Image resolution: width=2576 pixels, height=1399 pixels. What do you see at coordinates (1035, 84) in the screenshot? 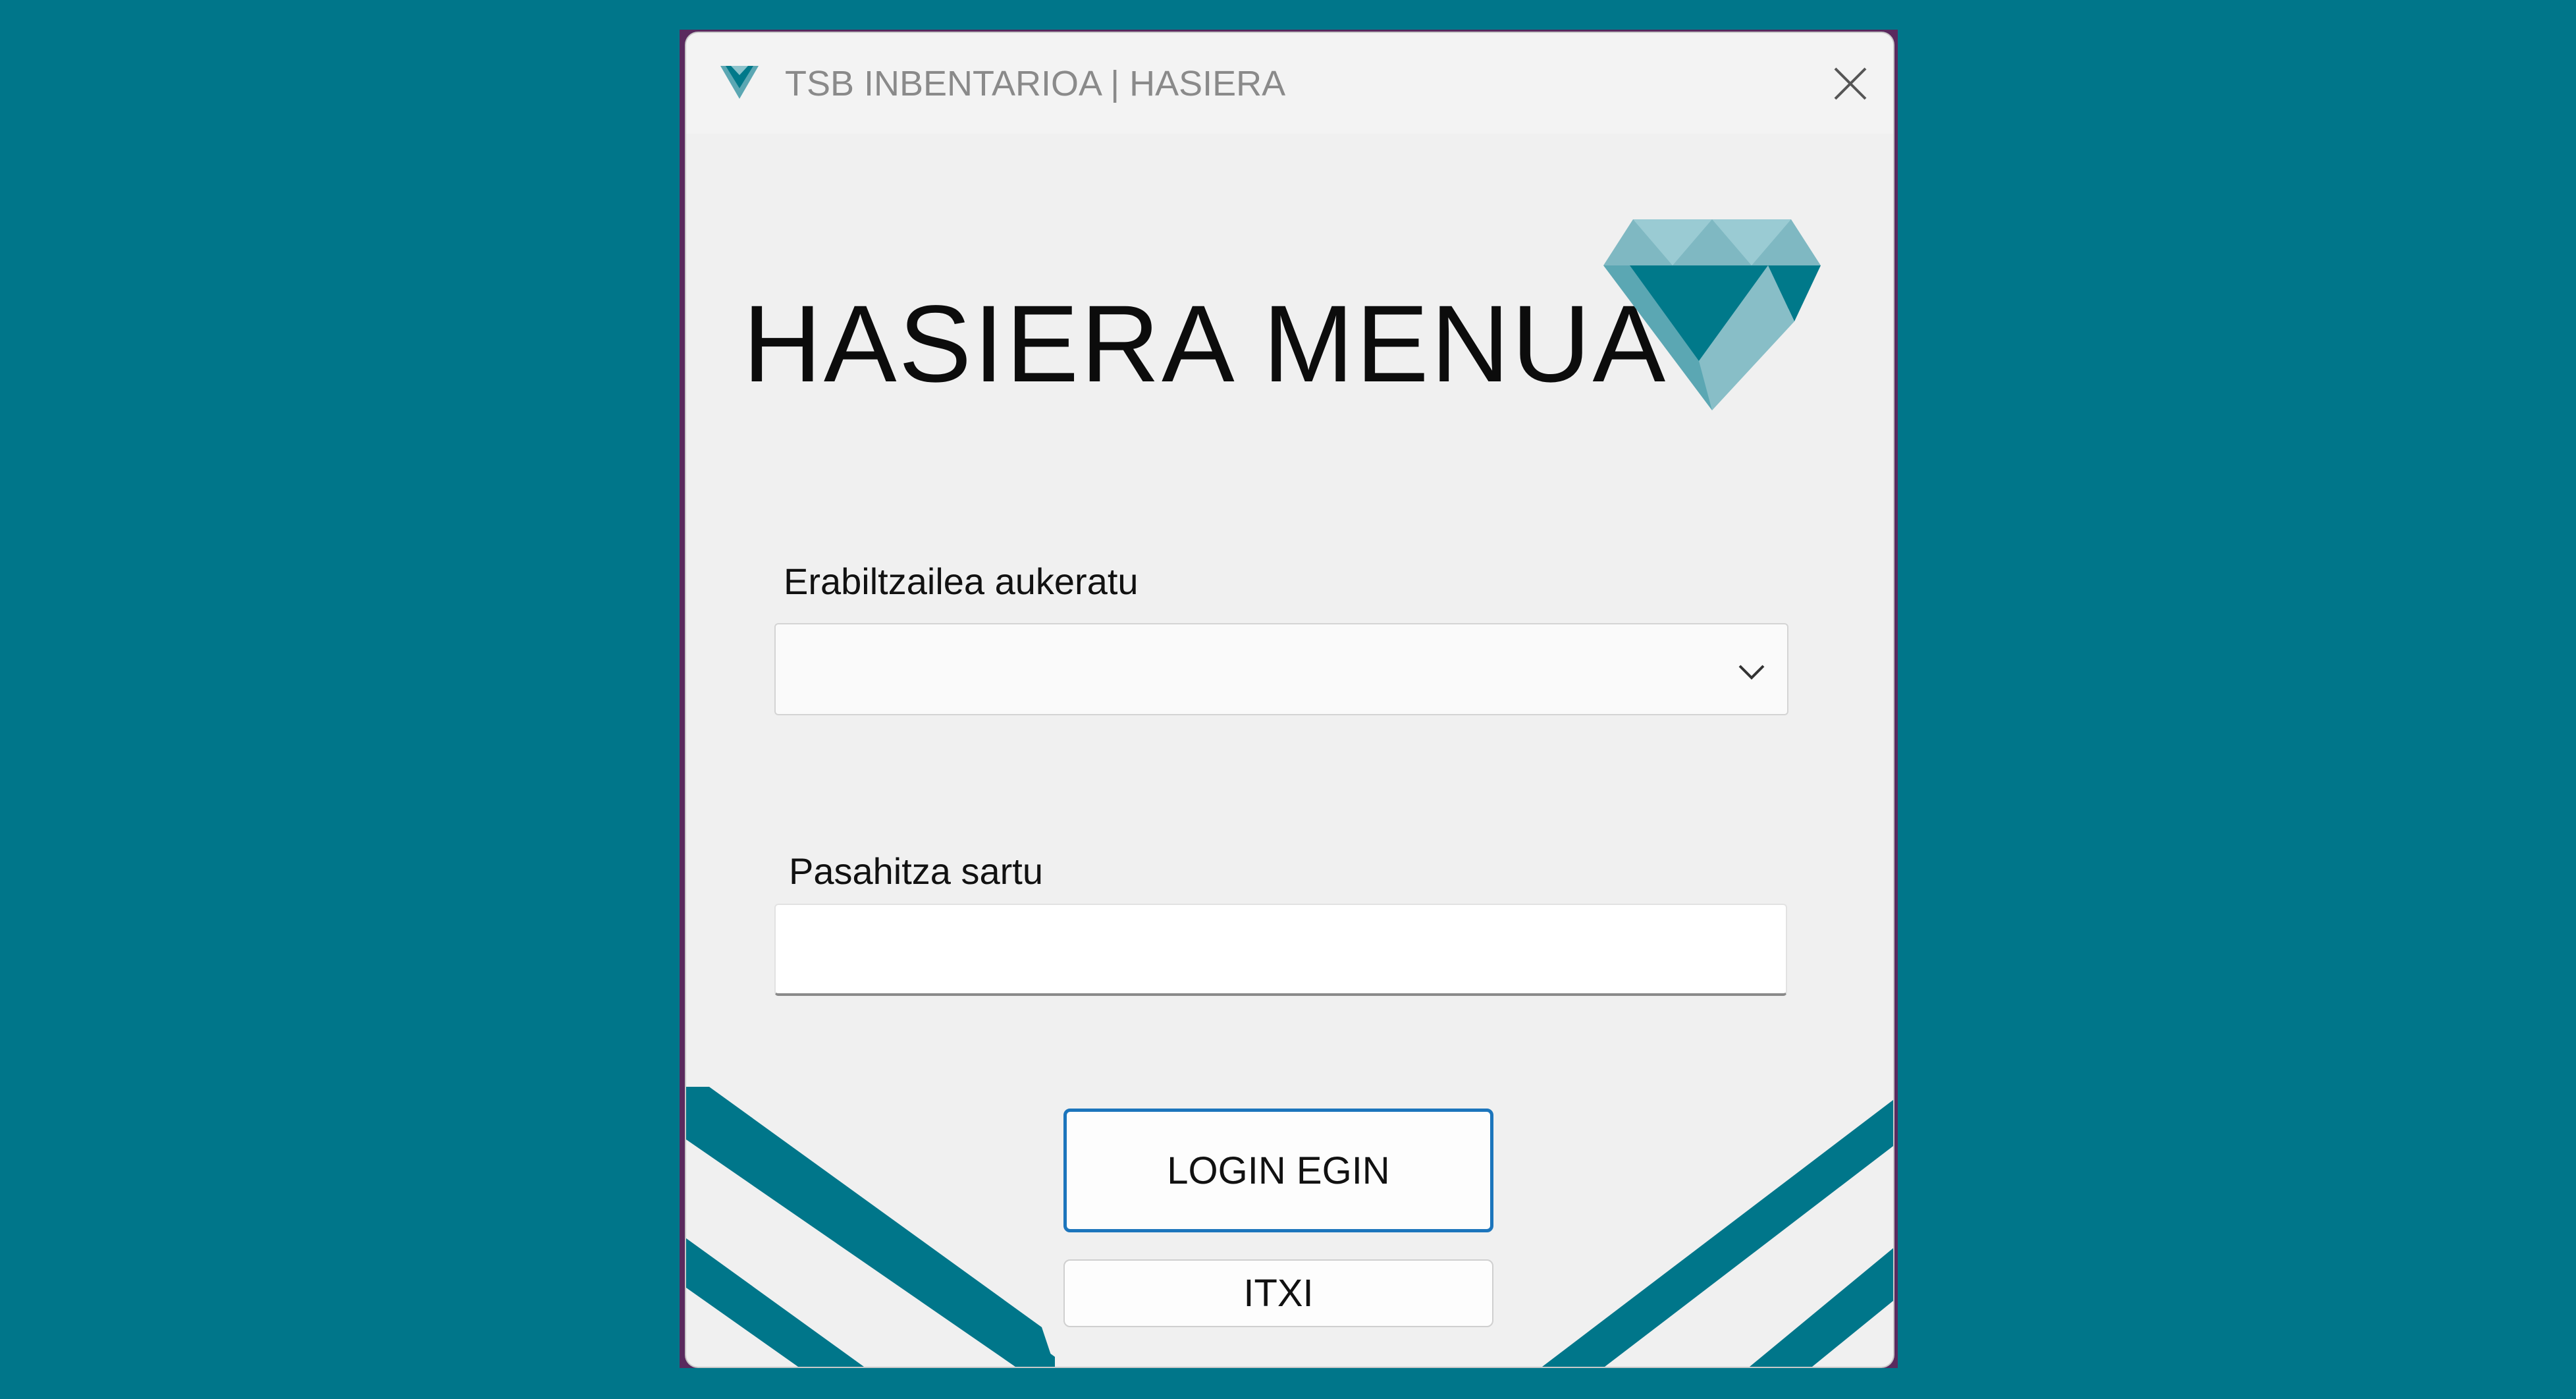
I see `window-title: TSB INBENTARIOA | HASIERA` at bounding box center [1035, 84].